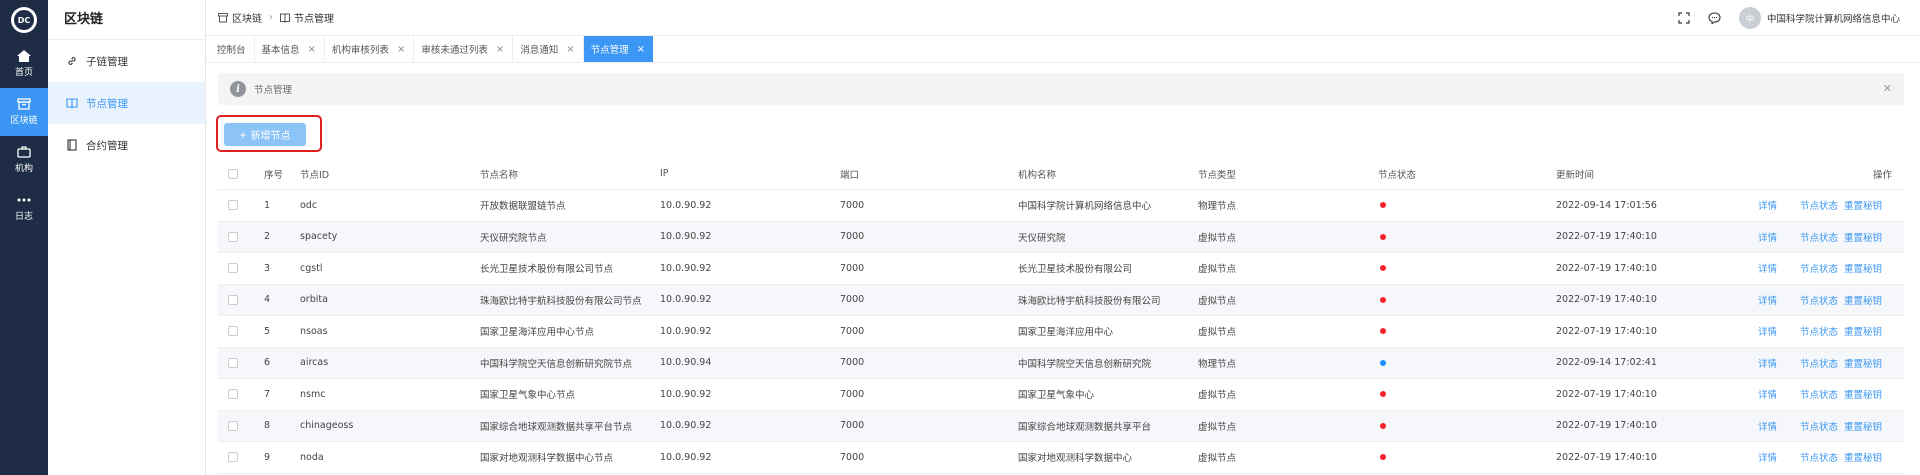  What do you see at coordinates (548, 49) in the screenshot?
I see `tab-messages: 消息通知 ×` at bounding box center [548, 49].